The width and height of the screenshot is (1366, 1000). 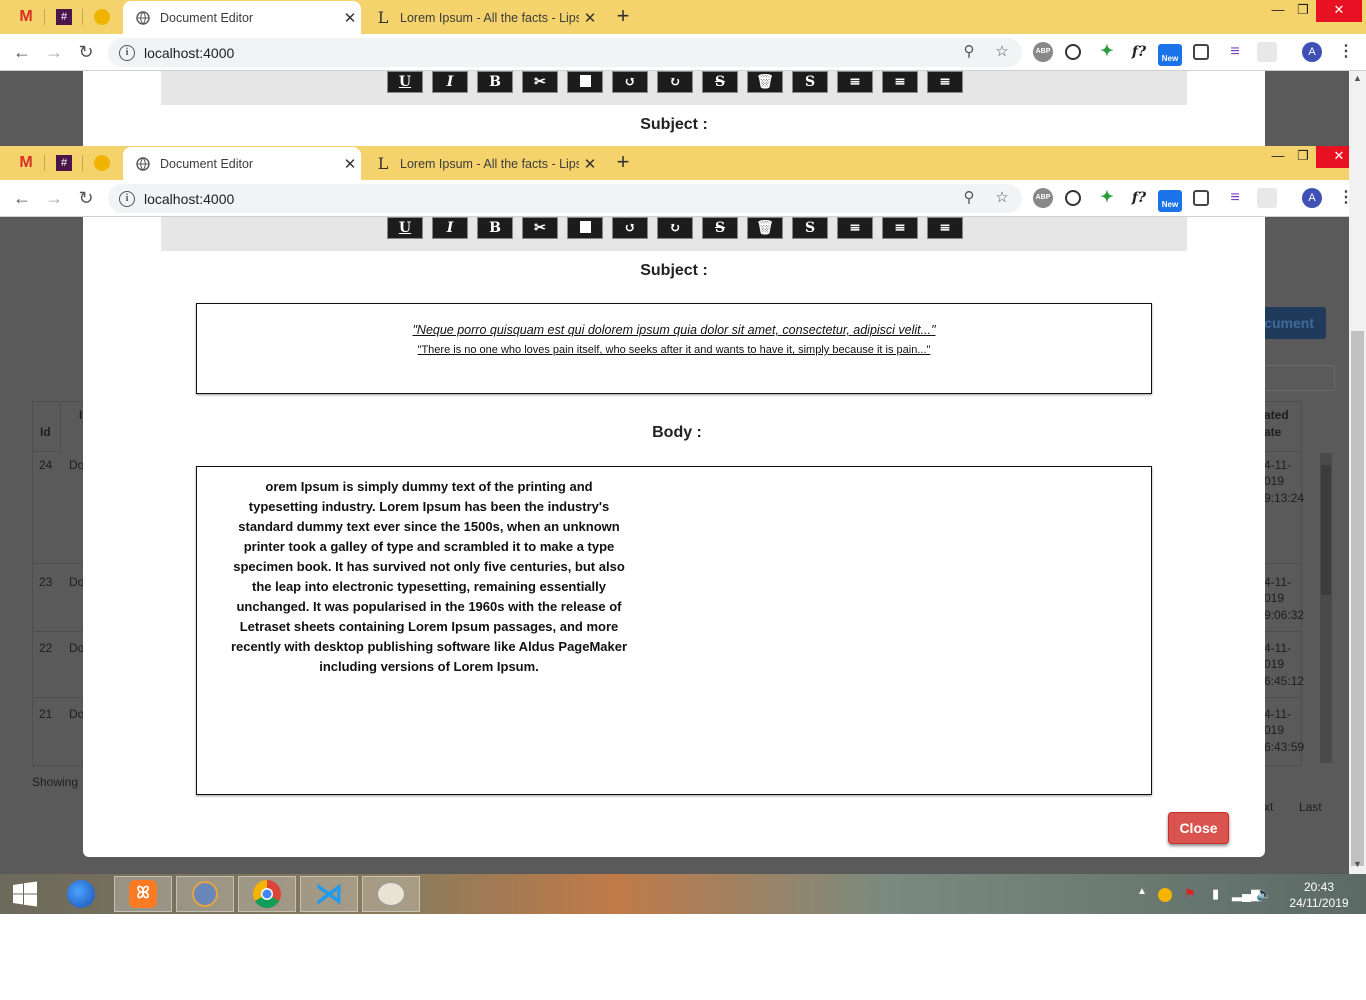 What do you see at coordinates (1198, 828) in the screenshot?
I see `close-button: Close` at bounding box center [1198, 828].